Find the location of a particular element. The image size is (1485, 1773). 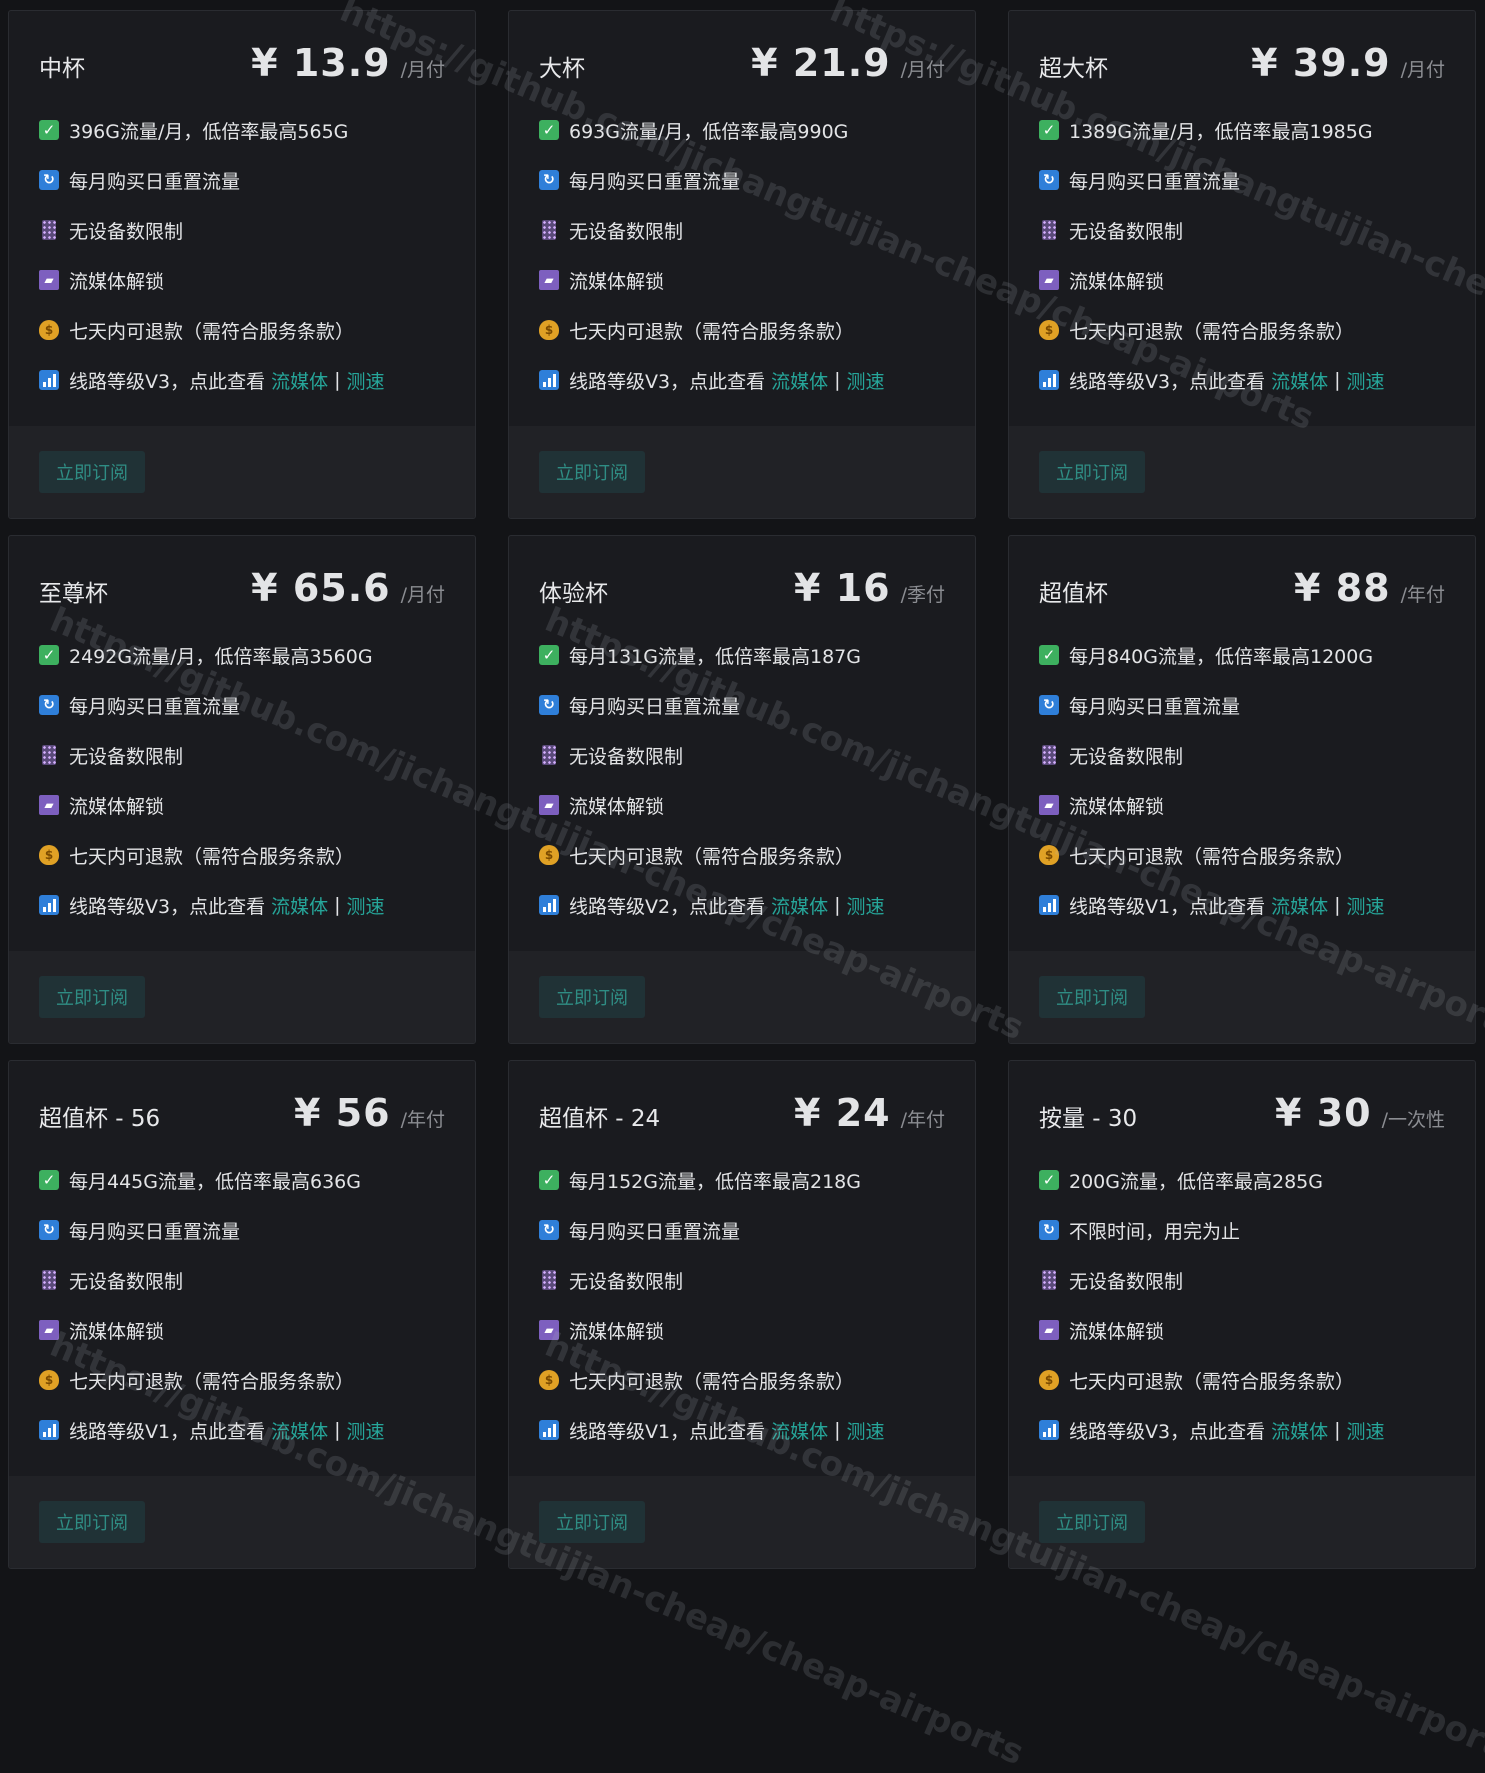

feature-text: 线路等级V3，点此查看 is located at coordinates (667, 381).